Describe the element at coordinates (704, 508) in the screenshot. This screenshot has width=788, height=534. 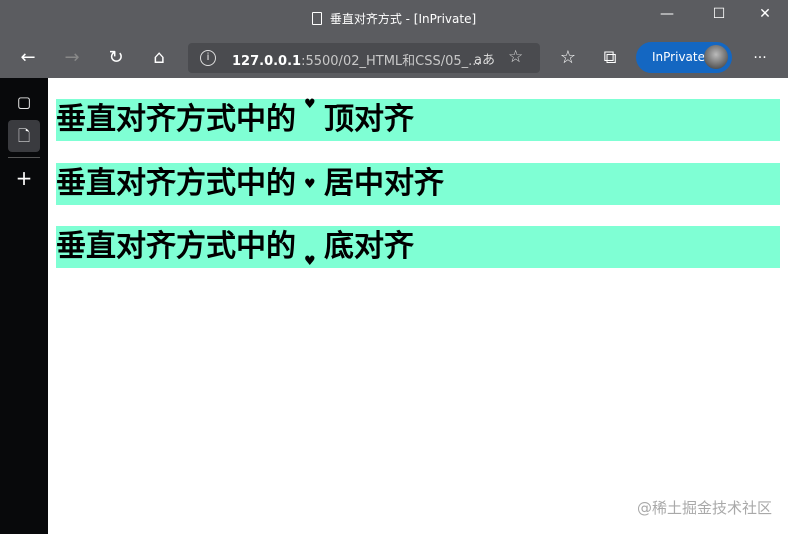
I see `watermark: @稀土掘金技术社区` at that location.